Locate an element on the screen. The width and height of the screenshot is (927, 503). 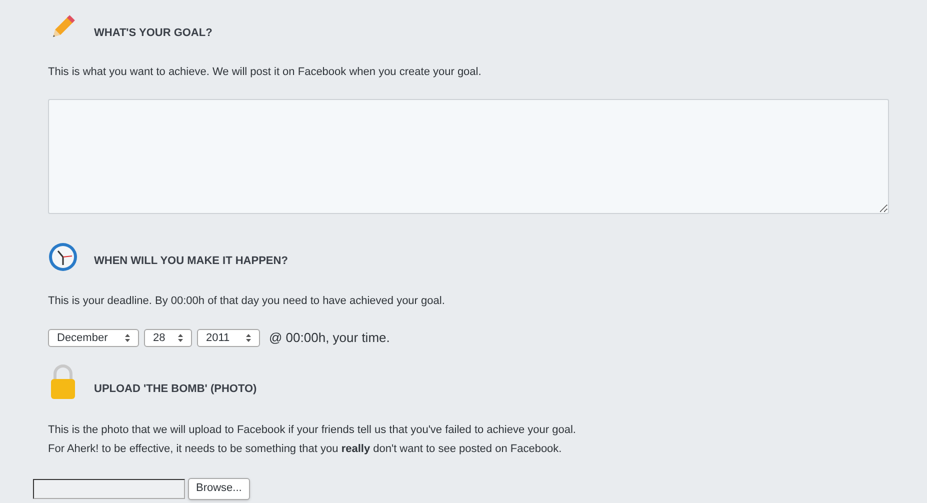
date-select: 28 is located at coordinates (168, 337).